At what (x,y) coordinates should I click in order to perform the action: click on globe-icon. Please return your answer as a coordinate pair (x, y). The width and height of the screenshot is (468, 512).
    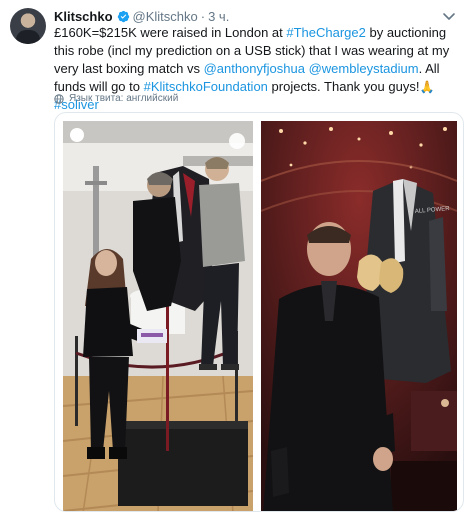
    Looking at the image, I should click on (59, 98).